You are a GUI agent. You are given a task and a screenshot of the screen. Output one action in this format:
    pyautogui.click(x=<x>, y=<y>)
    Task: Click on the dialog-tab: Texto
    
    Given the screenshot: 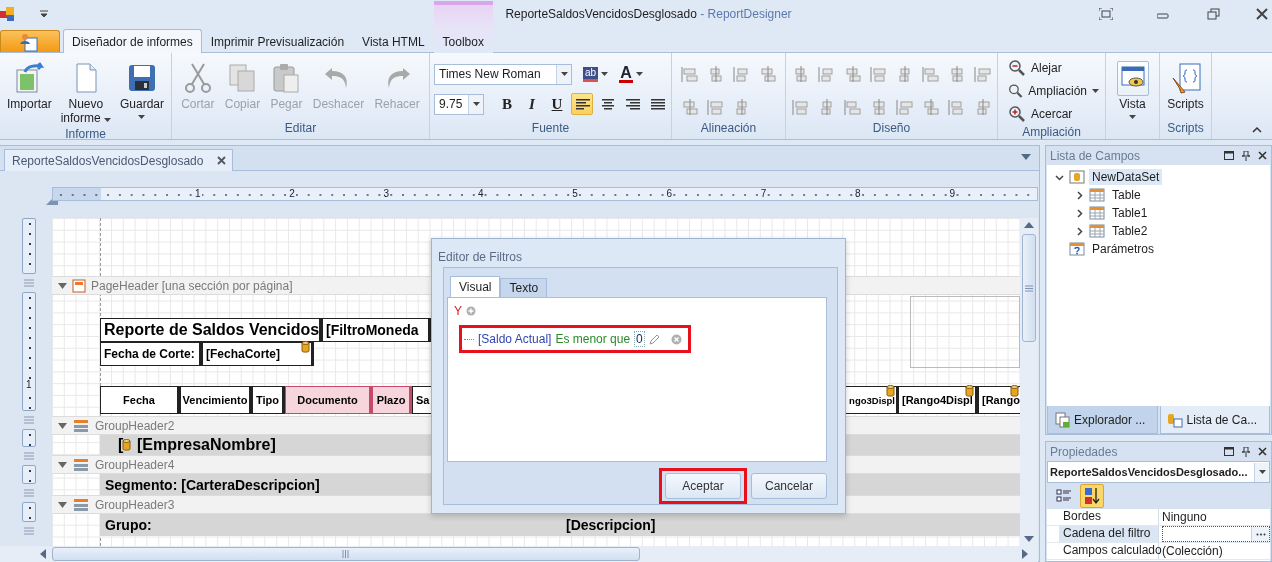 What is the action you would take?
    pyautogui.click(x=524, y=287)
    